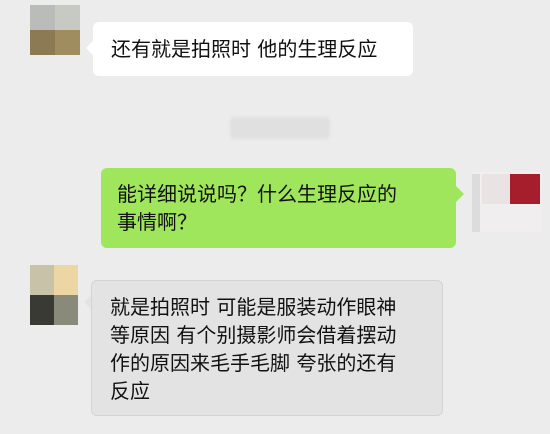 This screenshot has height=434, width=550. What do you see at coordinates (278, 208) in the screenshot?
I see `message-bubble-outgoing: 能详细说说吗？什么生理反应的 事情啊？` at bounding box center [278, 208].